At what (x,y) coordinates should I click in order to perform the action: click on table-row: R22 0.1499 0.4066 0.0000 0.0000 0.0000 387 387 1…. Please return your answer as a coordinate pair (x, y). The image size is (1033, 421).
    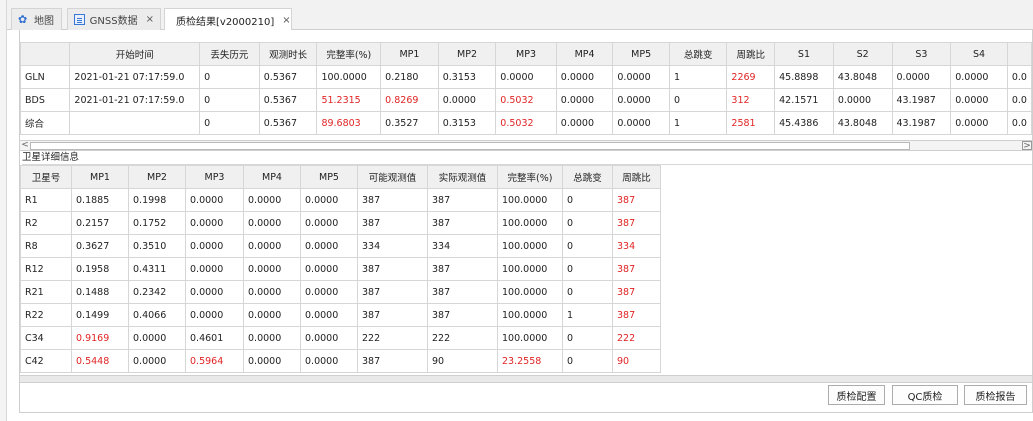
    Looking at the image, I should click on (340, 315).